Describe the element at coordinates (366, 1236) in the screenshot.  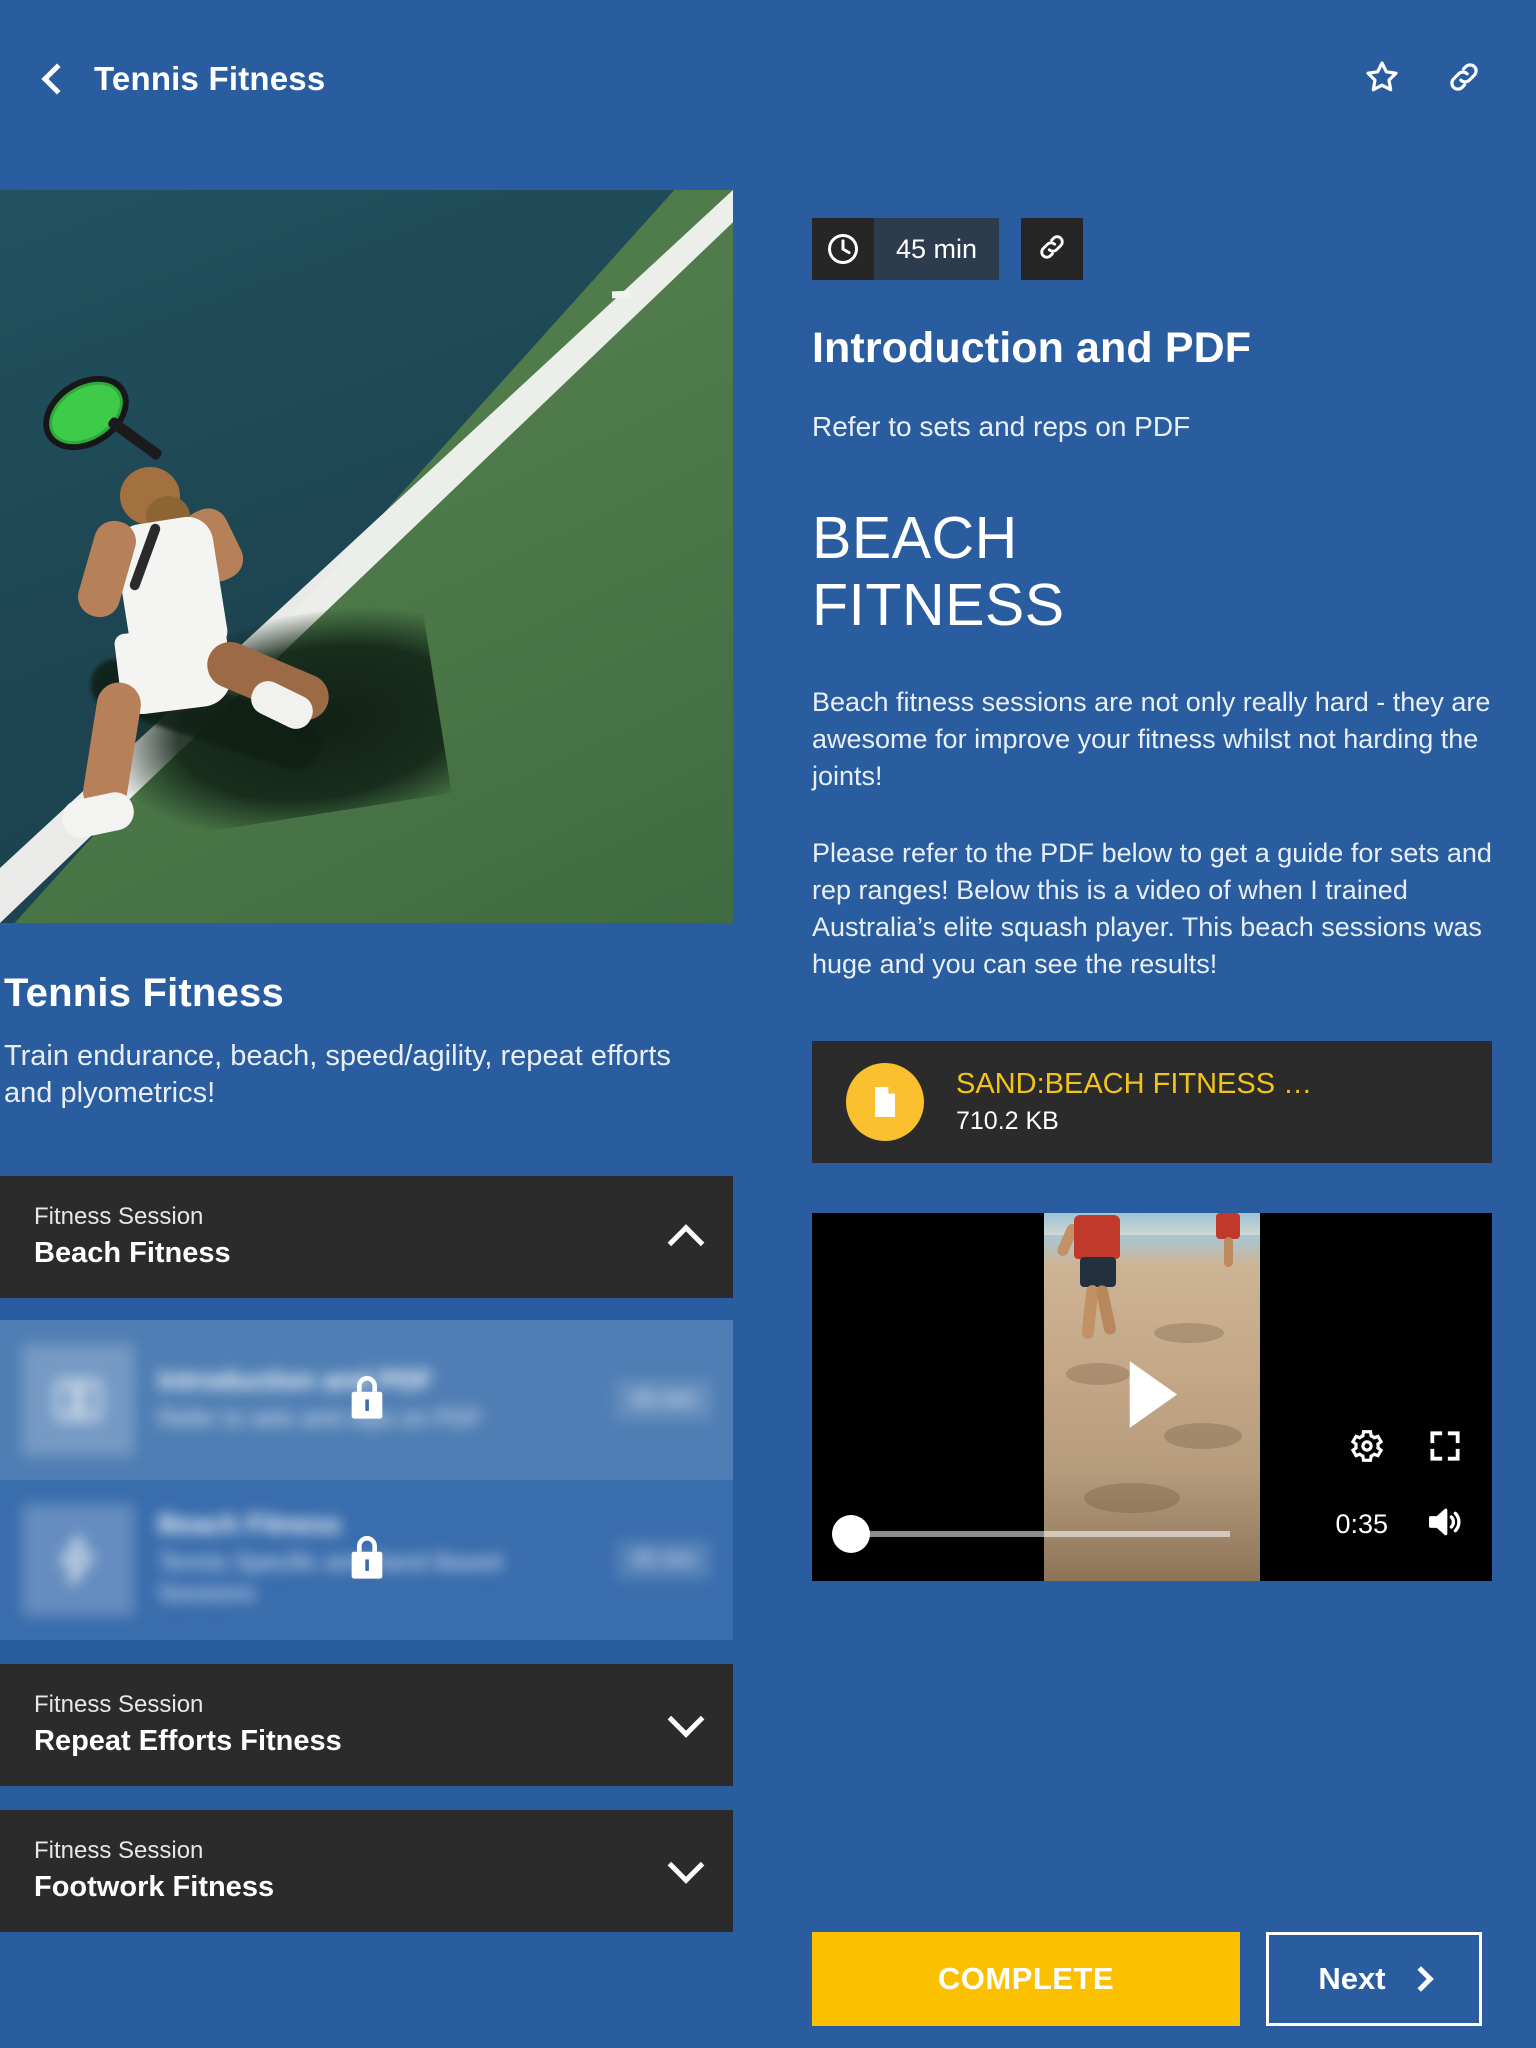
I see `accordion-header-beach-fitness: Fitness Session Beach Fitness` at that location.